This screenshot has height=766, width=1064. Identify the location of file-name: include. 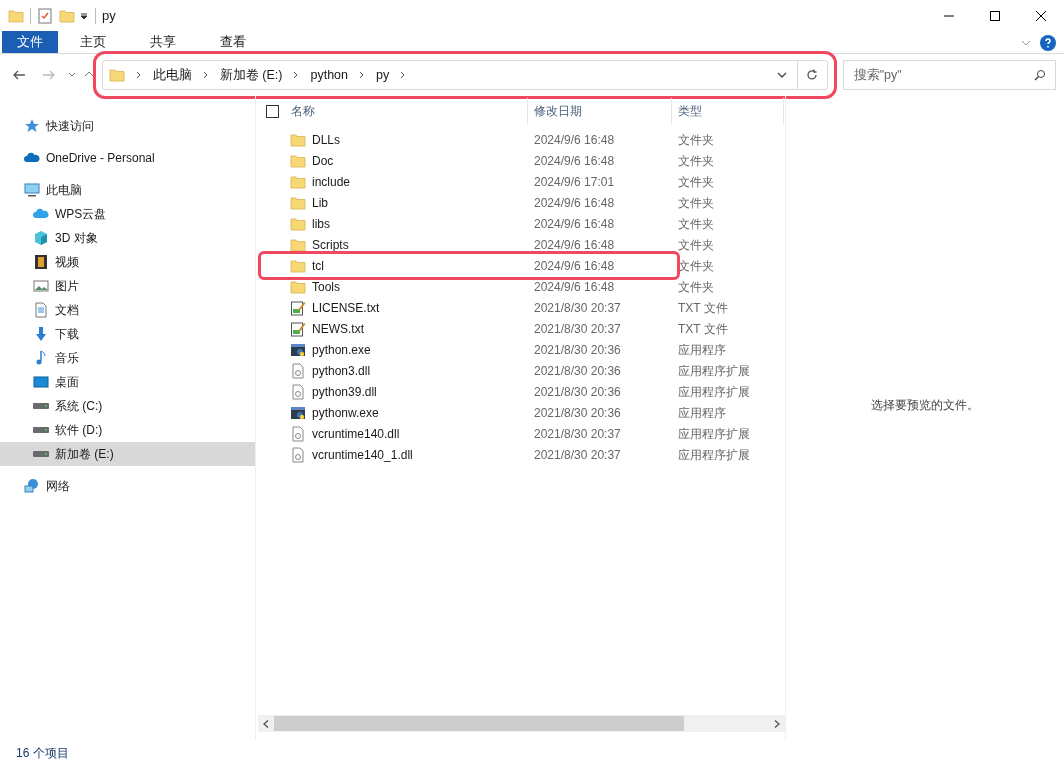
(331, 182).